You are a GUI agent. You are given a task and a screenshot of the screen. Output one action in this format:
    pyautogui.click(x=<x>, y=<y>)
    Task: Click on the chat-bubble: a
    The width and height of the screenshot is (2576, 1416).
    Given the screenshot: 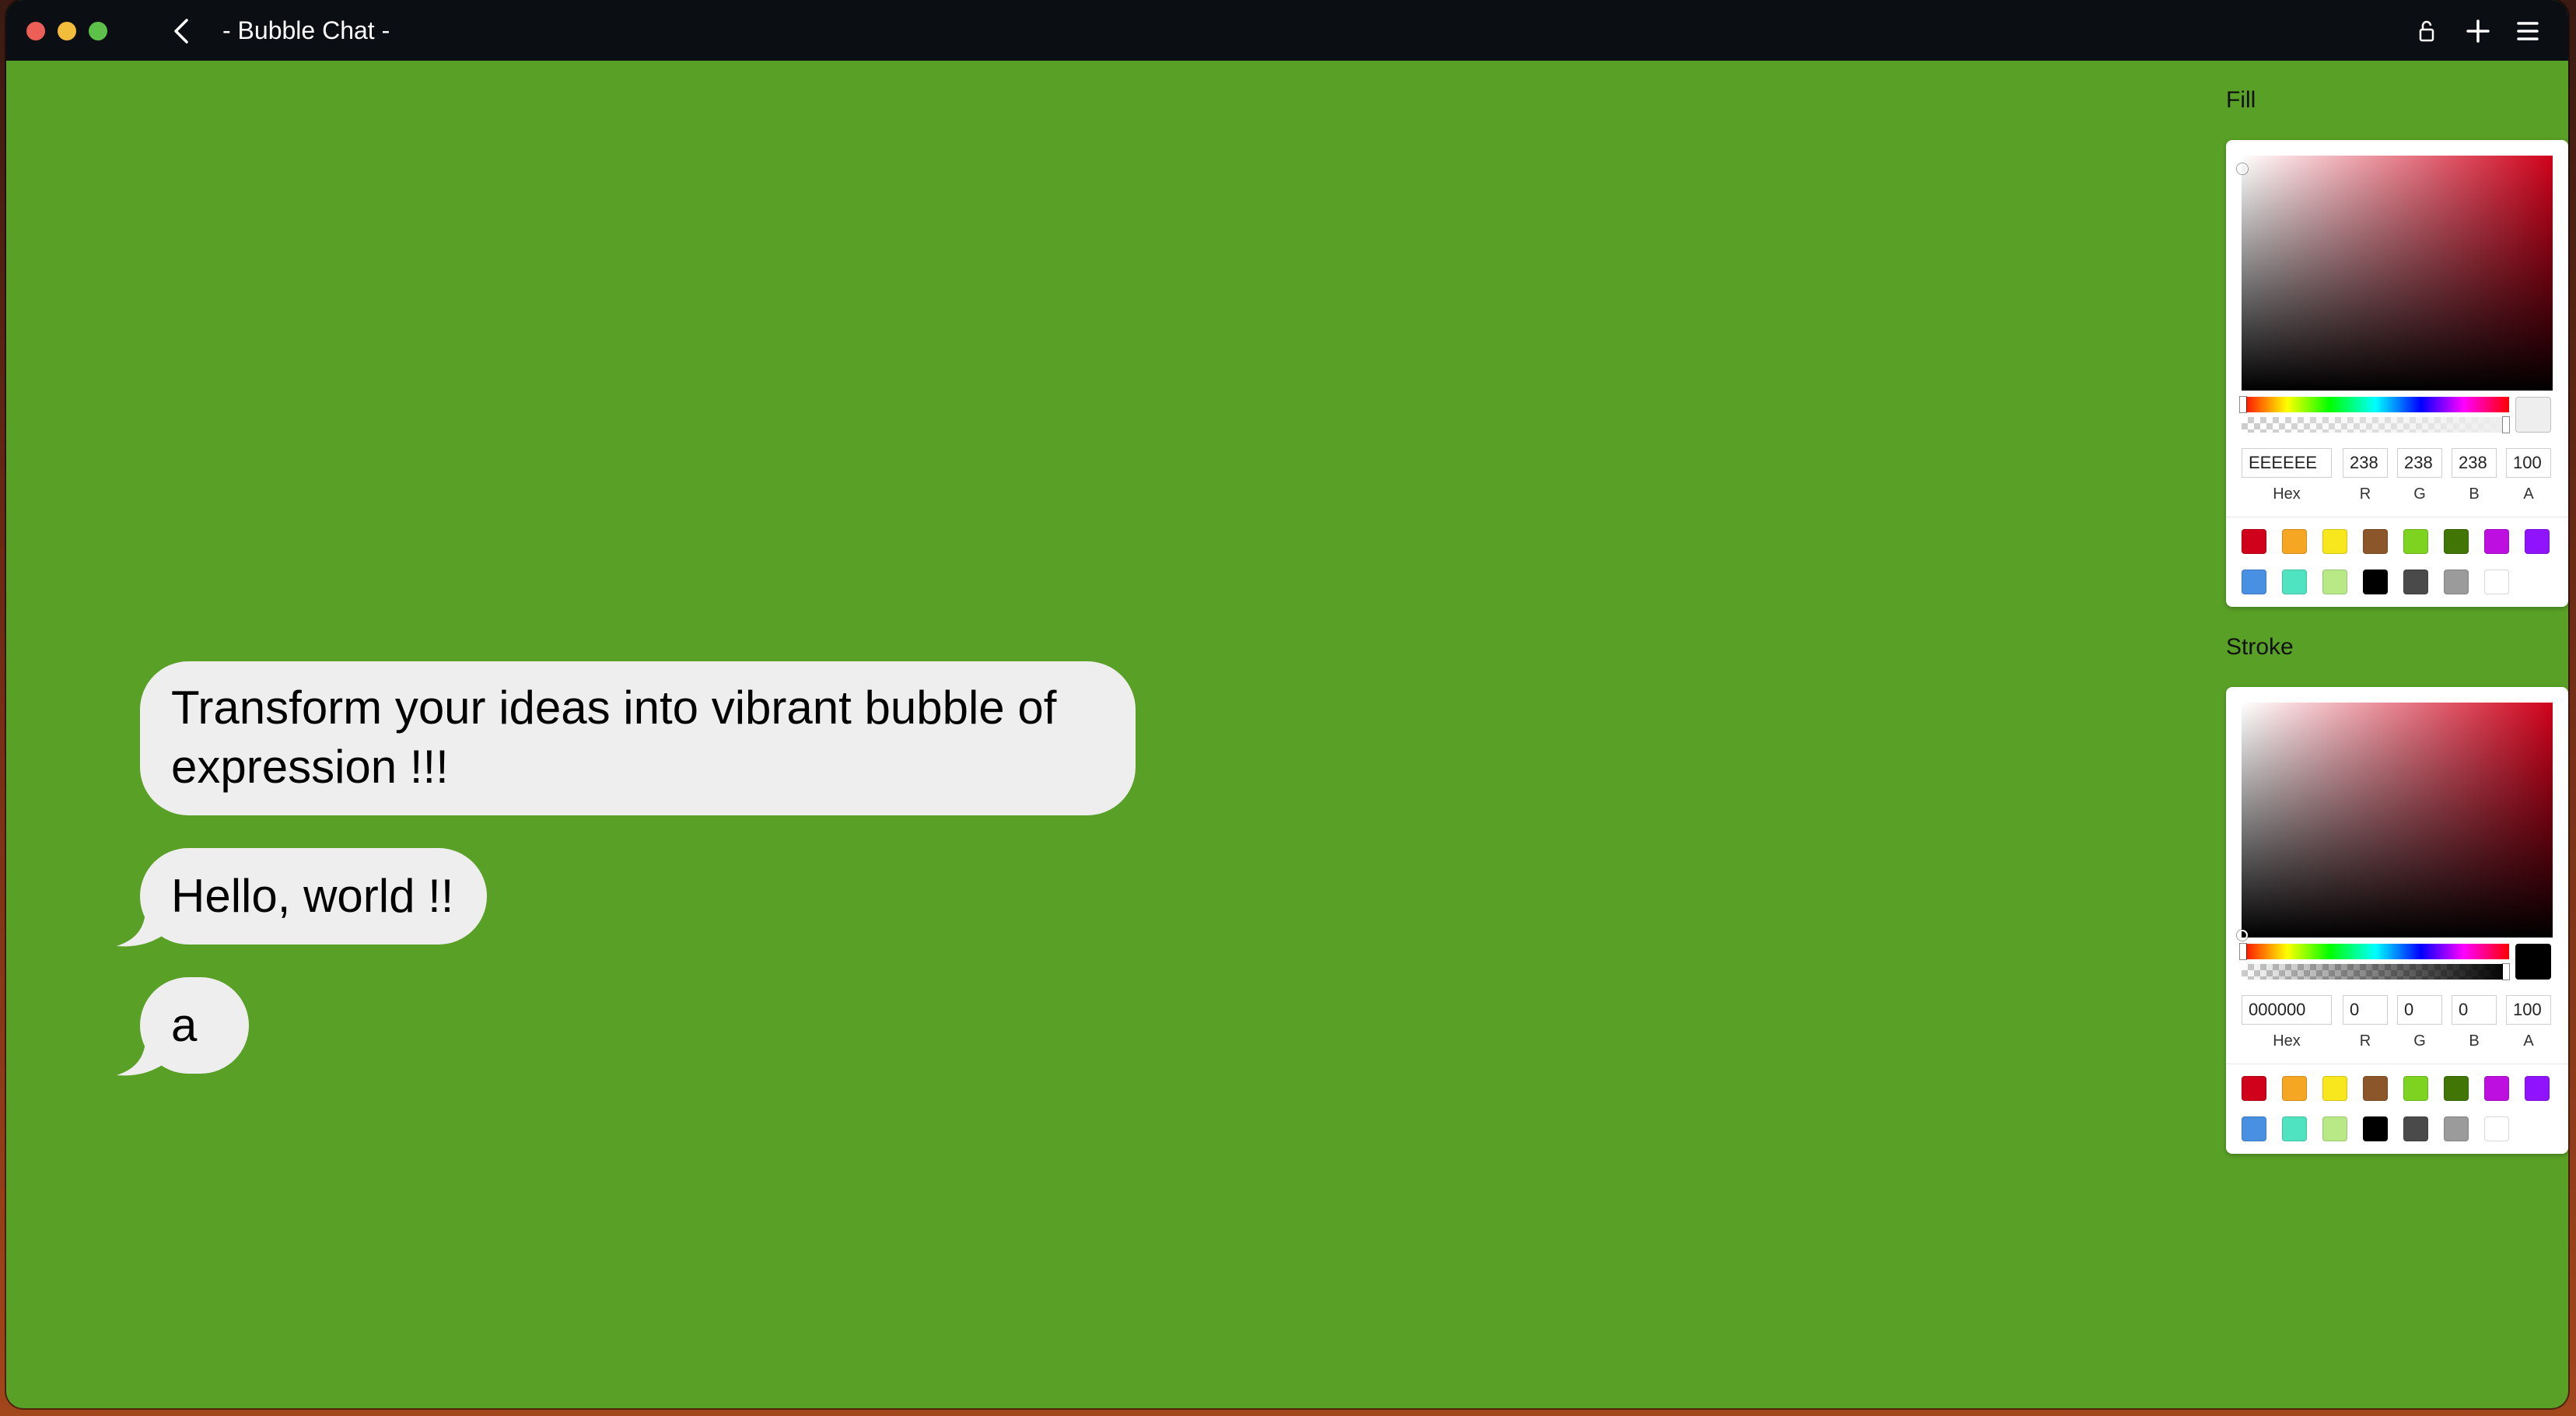 What is the action you would take?
    pyautogui.click(x=183, y=1026)
    